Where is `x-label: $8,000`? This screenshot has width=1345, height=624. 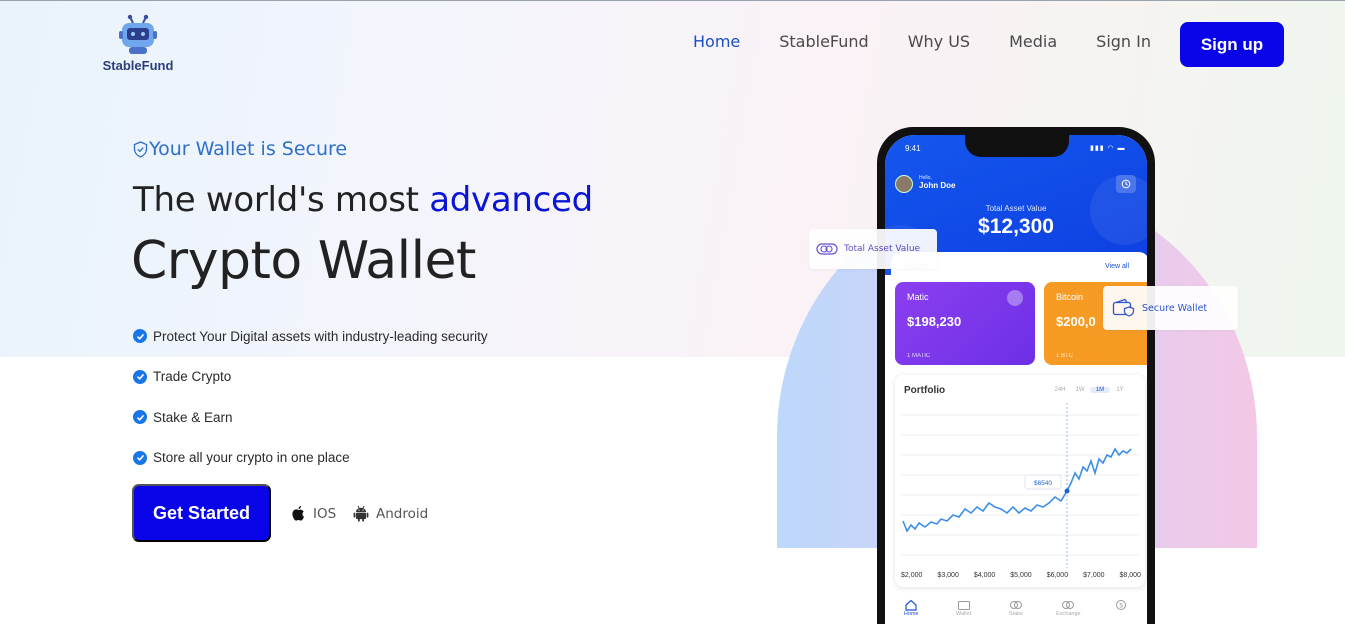
x-label: $8,000 is located at coordinates (1130, 575).